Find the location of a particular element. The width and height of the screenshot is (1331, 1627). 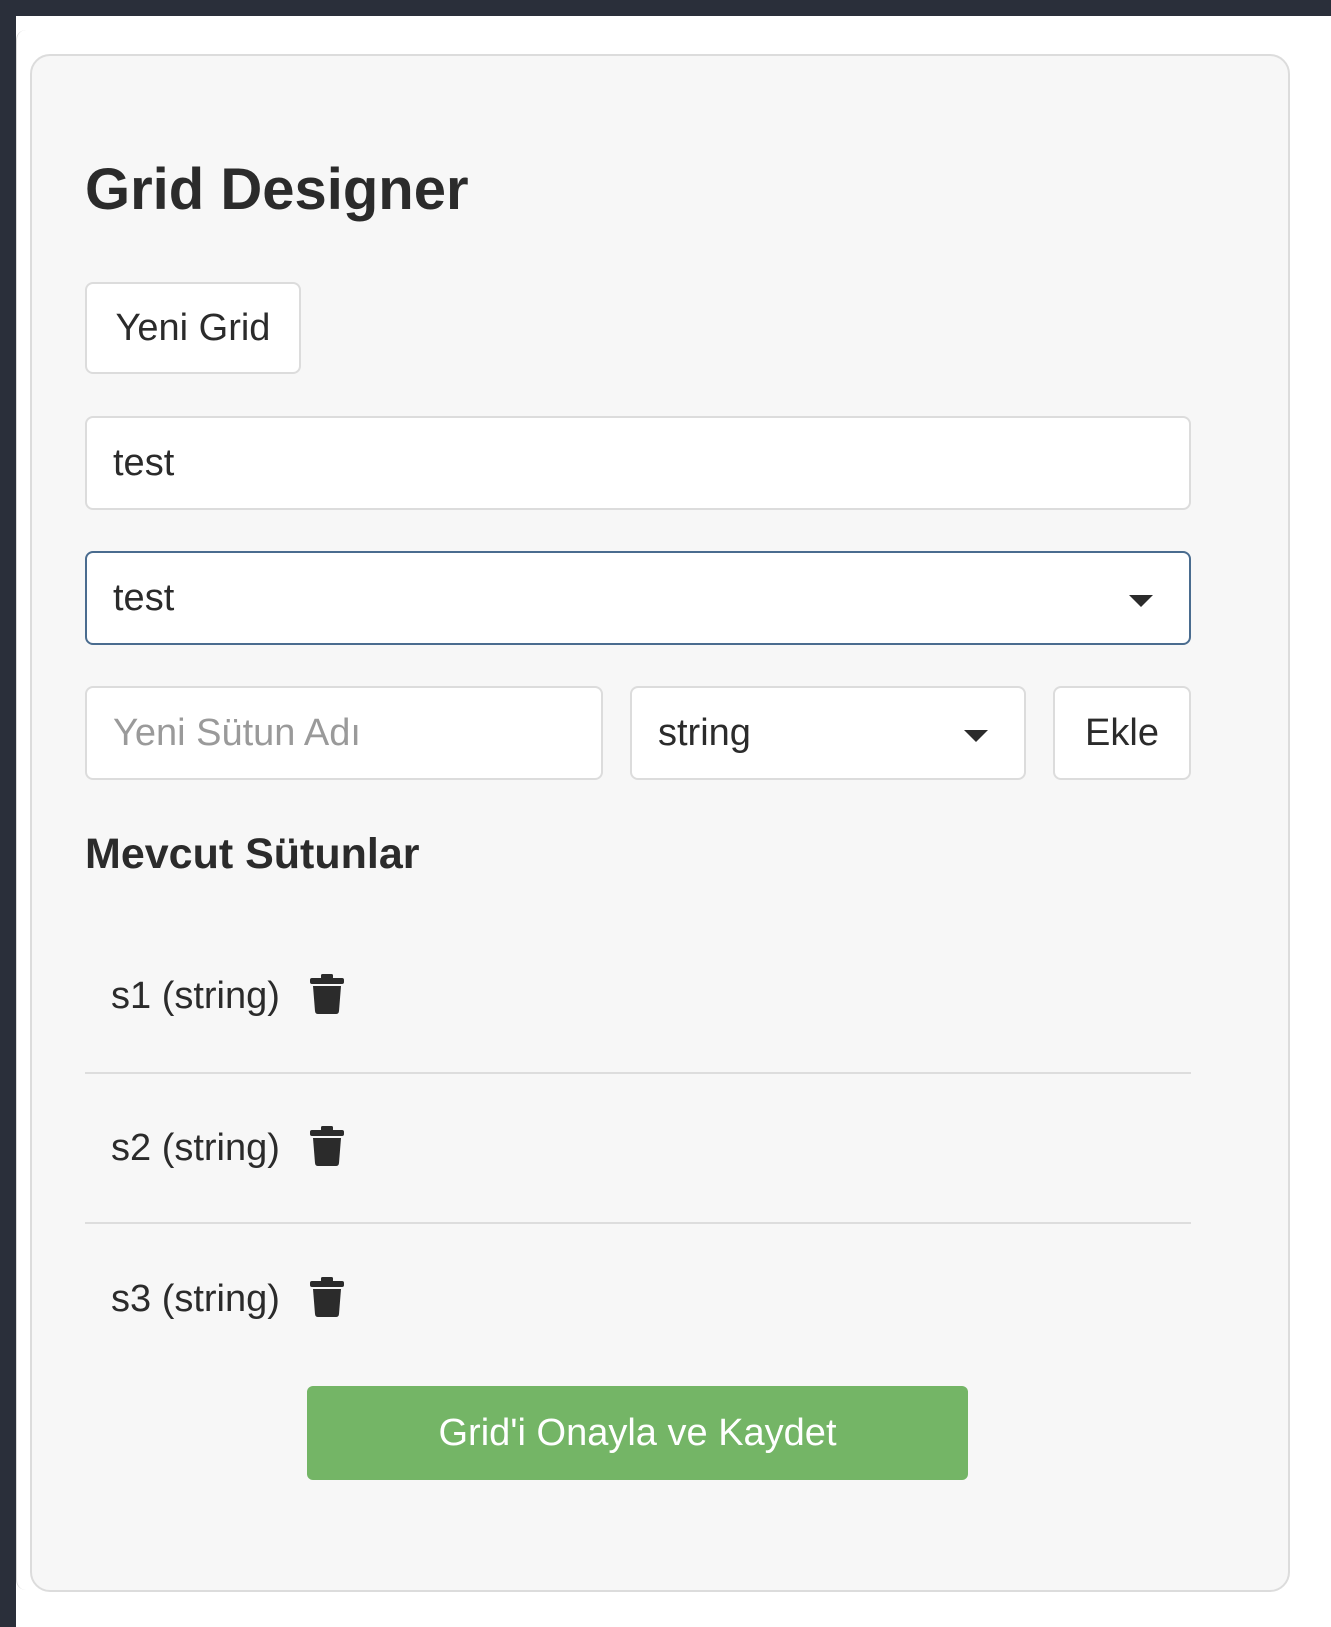

window-left-edge is located at coordinates (8, 813).